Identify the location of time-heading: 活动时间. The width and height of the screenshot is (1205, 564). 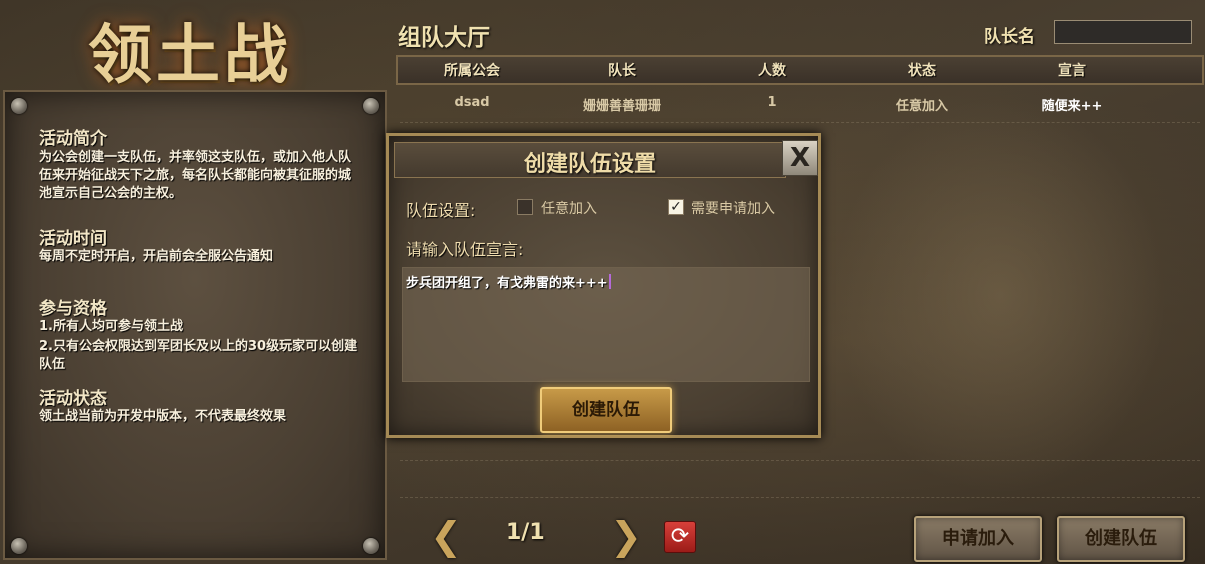
(73, 239).